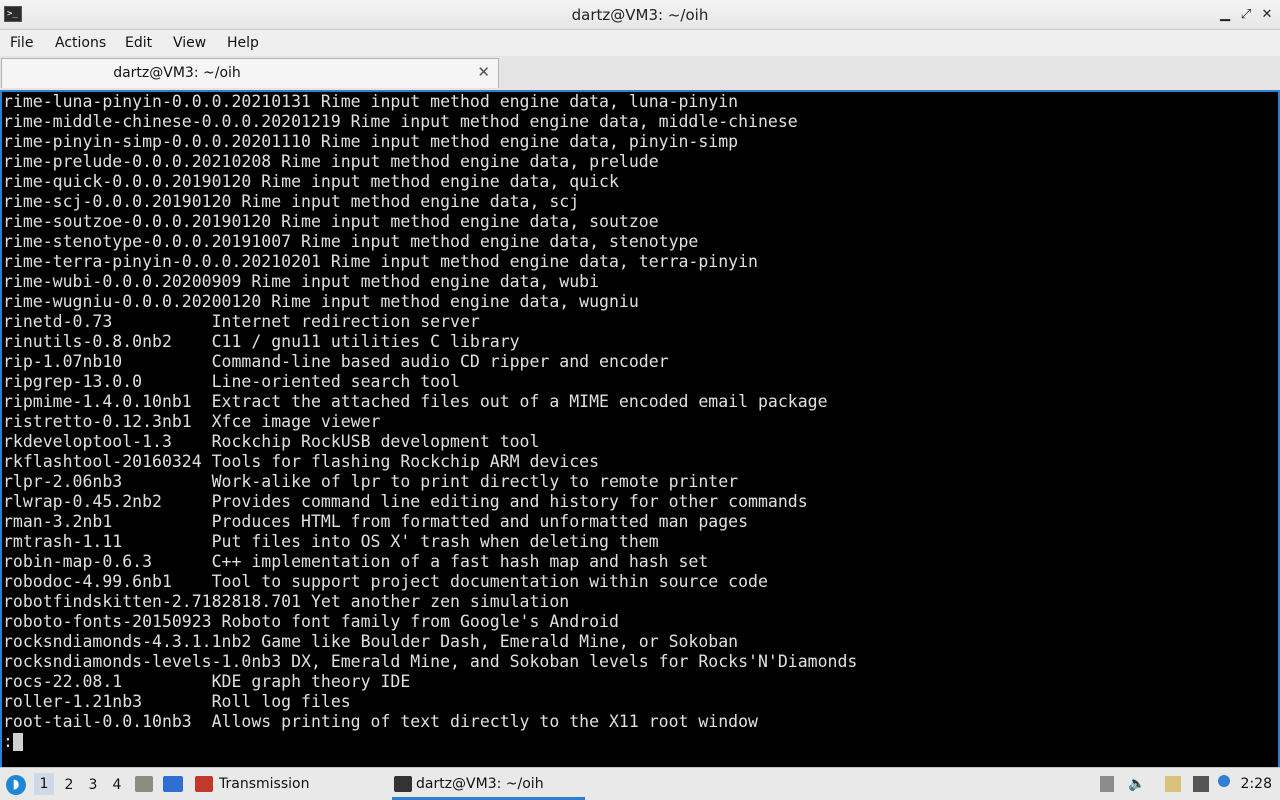 Image resolution: width=1280 pixels, height=800 pixels. Describe the element at coordinates (69, 785) in the screenshot. I see `workspace-2: 2` at that location.